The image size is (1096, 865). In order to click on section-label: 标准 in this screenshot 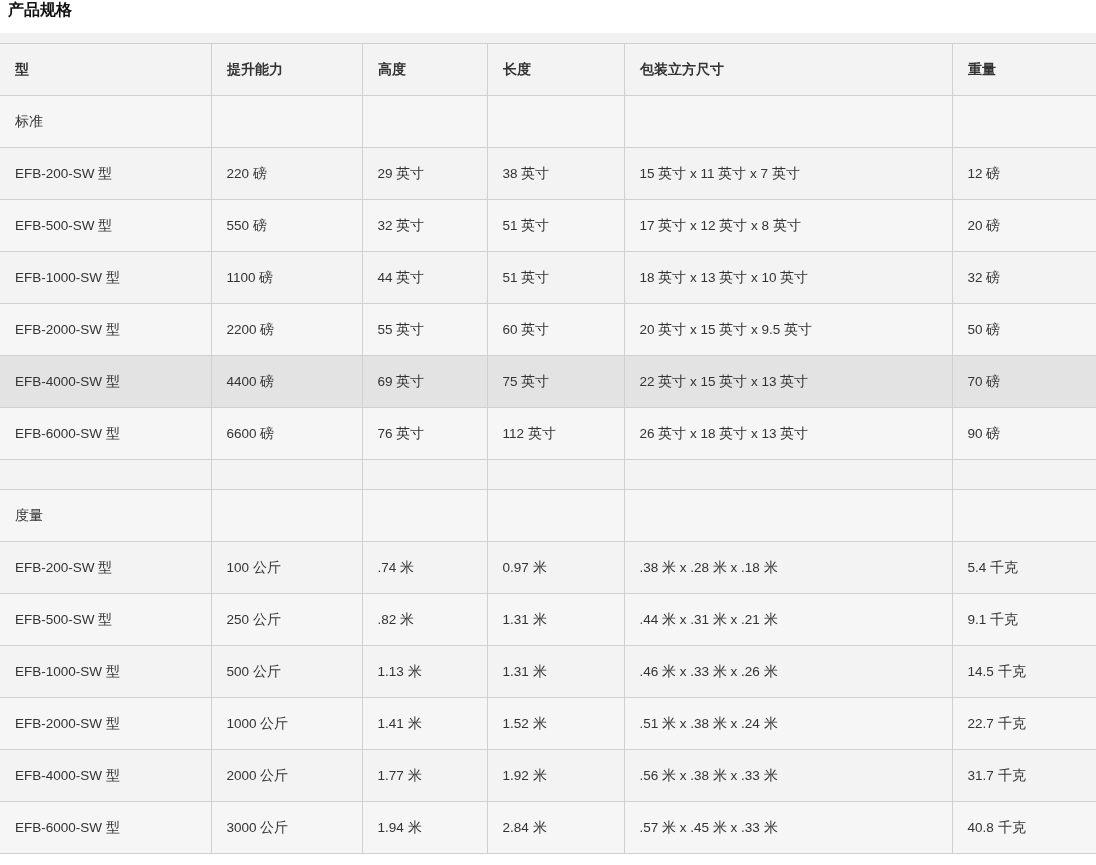, I will do `click(29, 121)`.